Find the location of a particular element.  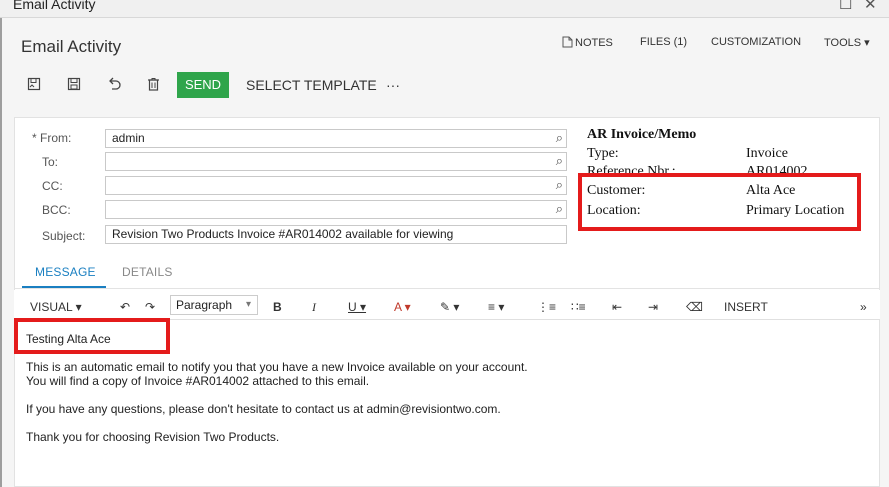

insert-menu: INSERT is located at coordinates (746, 307).